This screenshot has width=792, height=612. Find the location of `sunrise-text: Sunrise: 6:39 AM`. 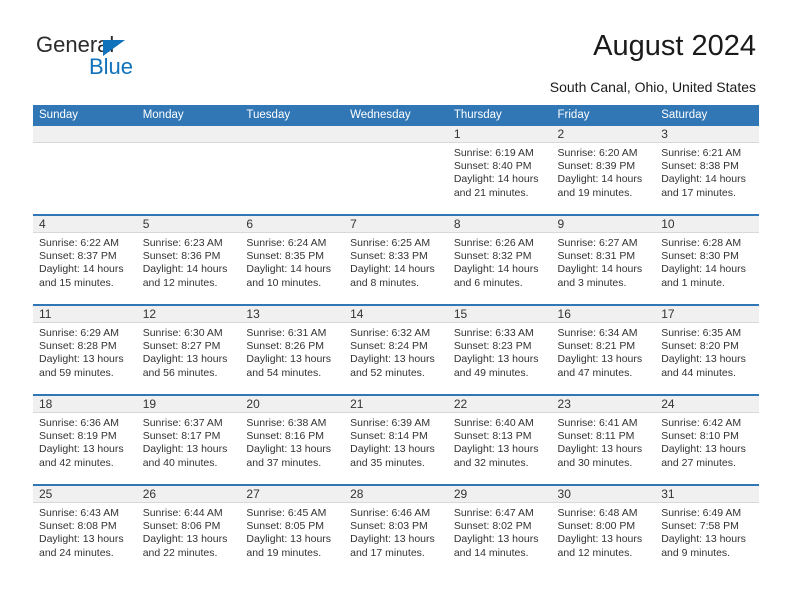

sunrise-text: Sunrise: 6:39 AM is located at coordinates (390, 423).